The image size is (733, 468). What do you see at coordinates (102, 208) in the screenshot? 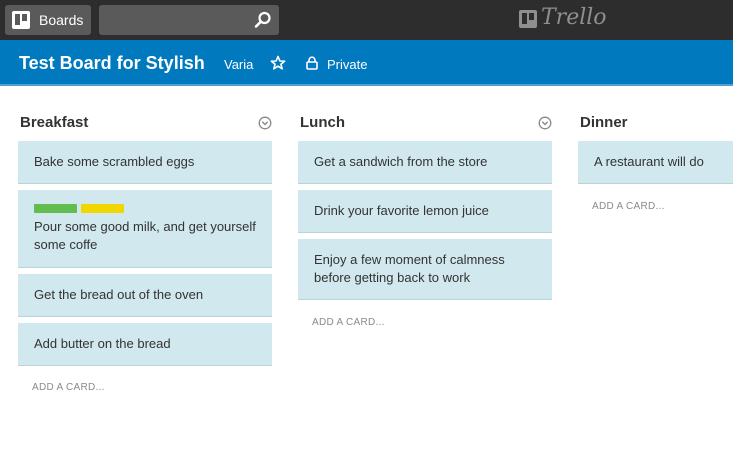
I see `label-yellow` at bounding box center [102, 208].